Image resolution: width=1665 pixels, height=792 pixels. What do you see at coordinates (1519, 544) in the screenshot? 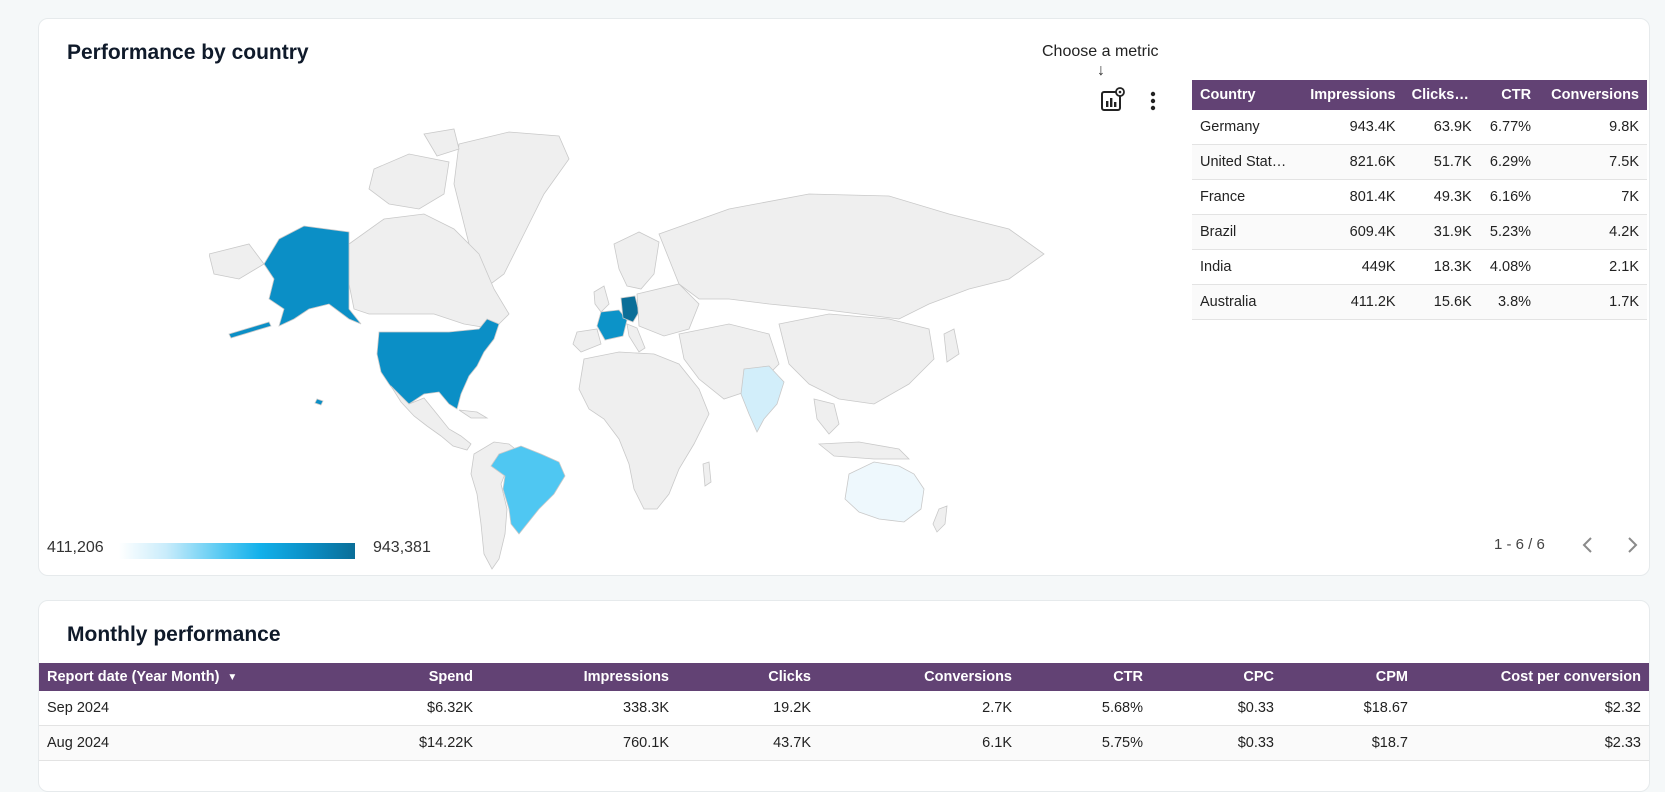
I see `pager-label: 1 - 6 / 6` at bounding box center [1519, 544].